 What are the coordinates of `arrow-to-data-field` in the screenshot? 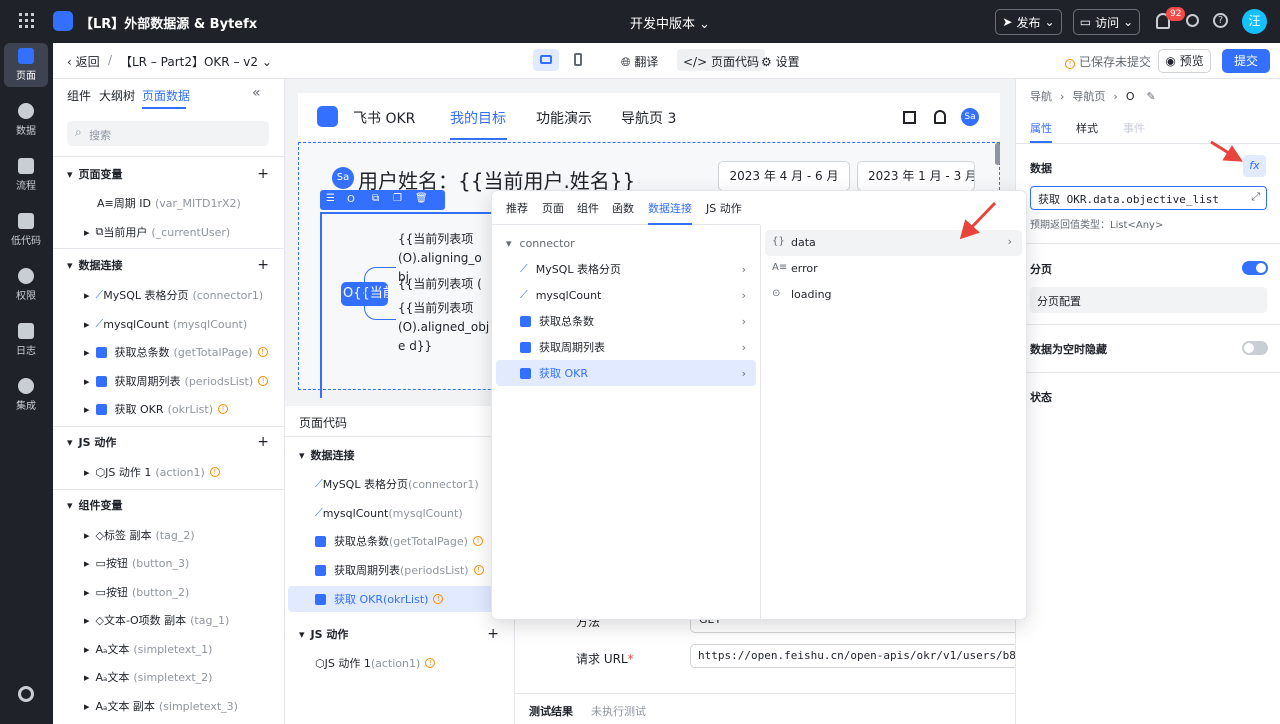 It's located at (982, 216).